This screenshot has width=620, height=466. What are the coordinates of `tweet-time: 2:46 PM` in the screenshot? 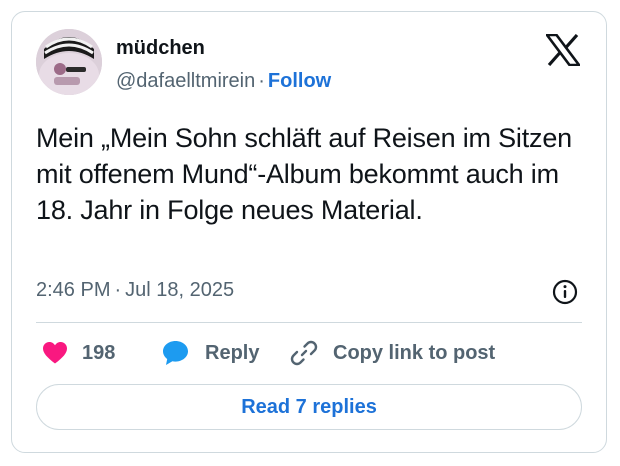 It's located at (73, 290).